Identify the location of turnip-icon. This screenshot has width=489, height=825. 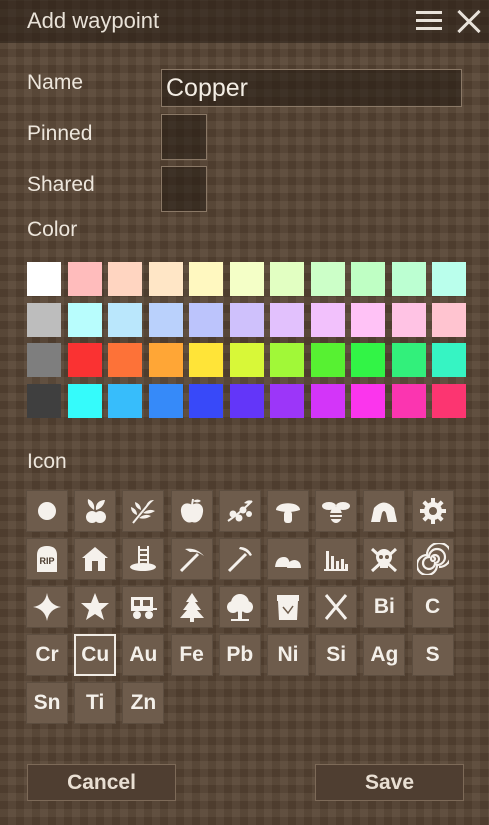
(95, 511).